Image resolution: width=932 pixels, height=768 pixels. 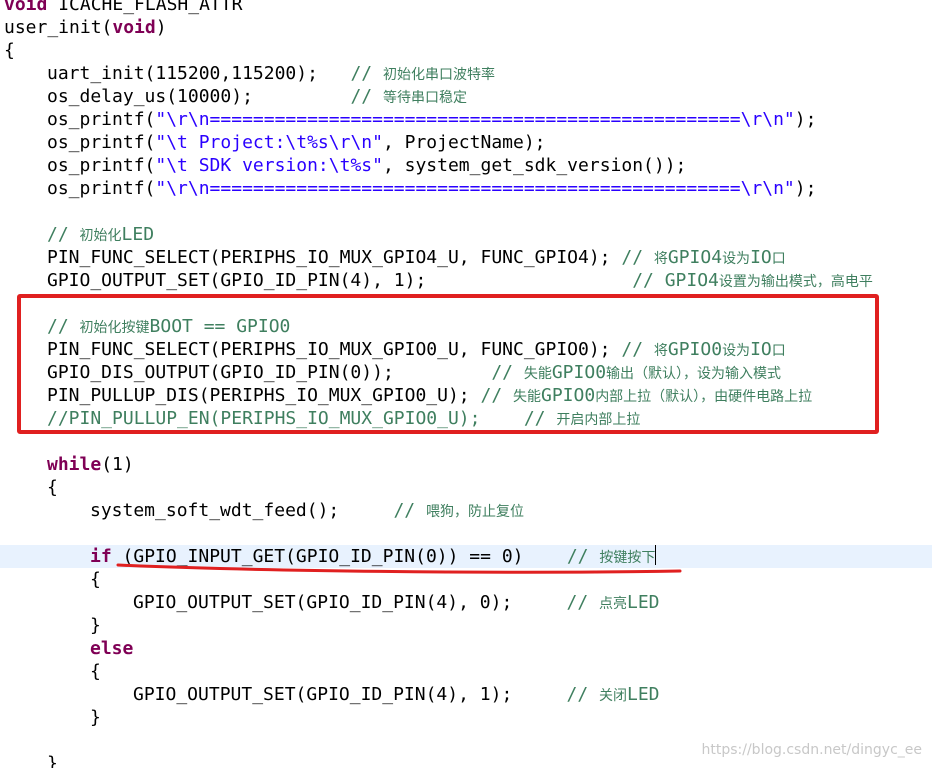 I want to click on annotation-underline, so click(x=399, y=568).